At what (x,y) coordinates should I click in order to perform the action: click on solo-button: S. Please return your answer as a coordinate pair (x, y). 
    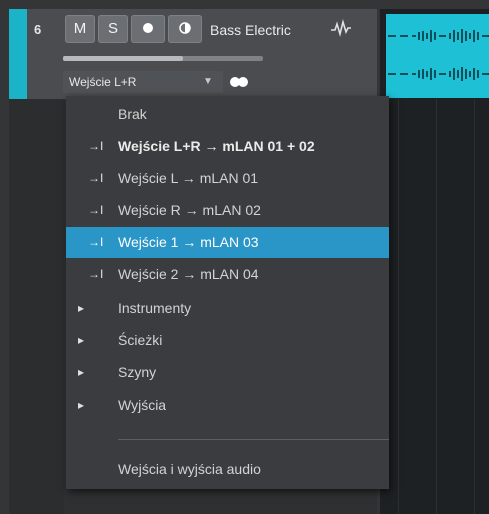
    Looking at the image, I should click on (113, 29).